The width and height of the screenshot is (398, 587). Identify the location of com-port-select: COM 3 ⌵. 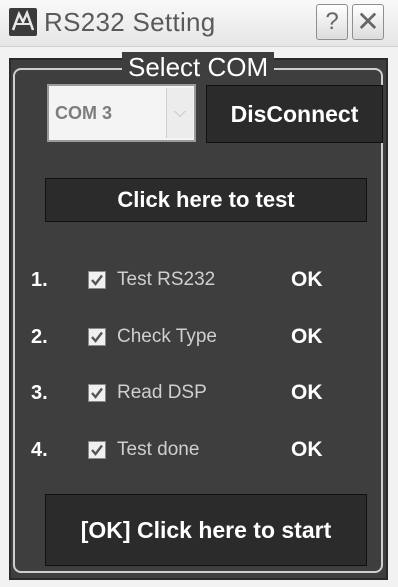
(121, 113).